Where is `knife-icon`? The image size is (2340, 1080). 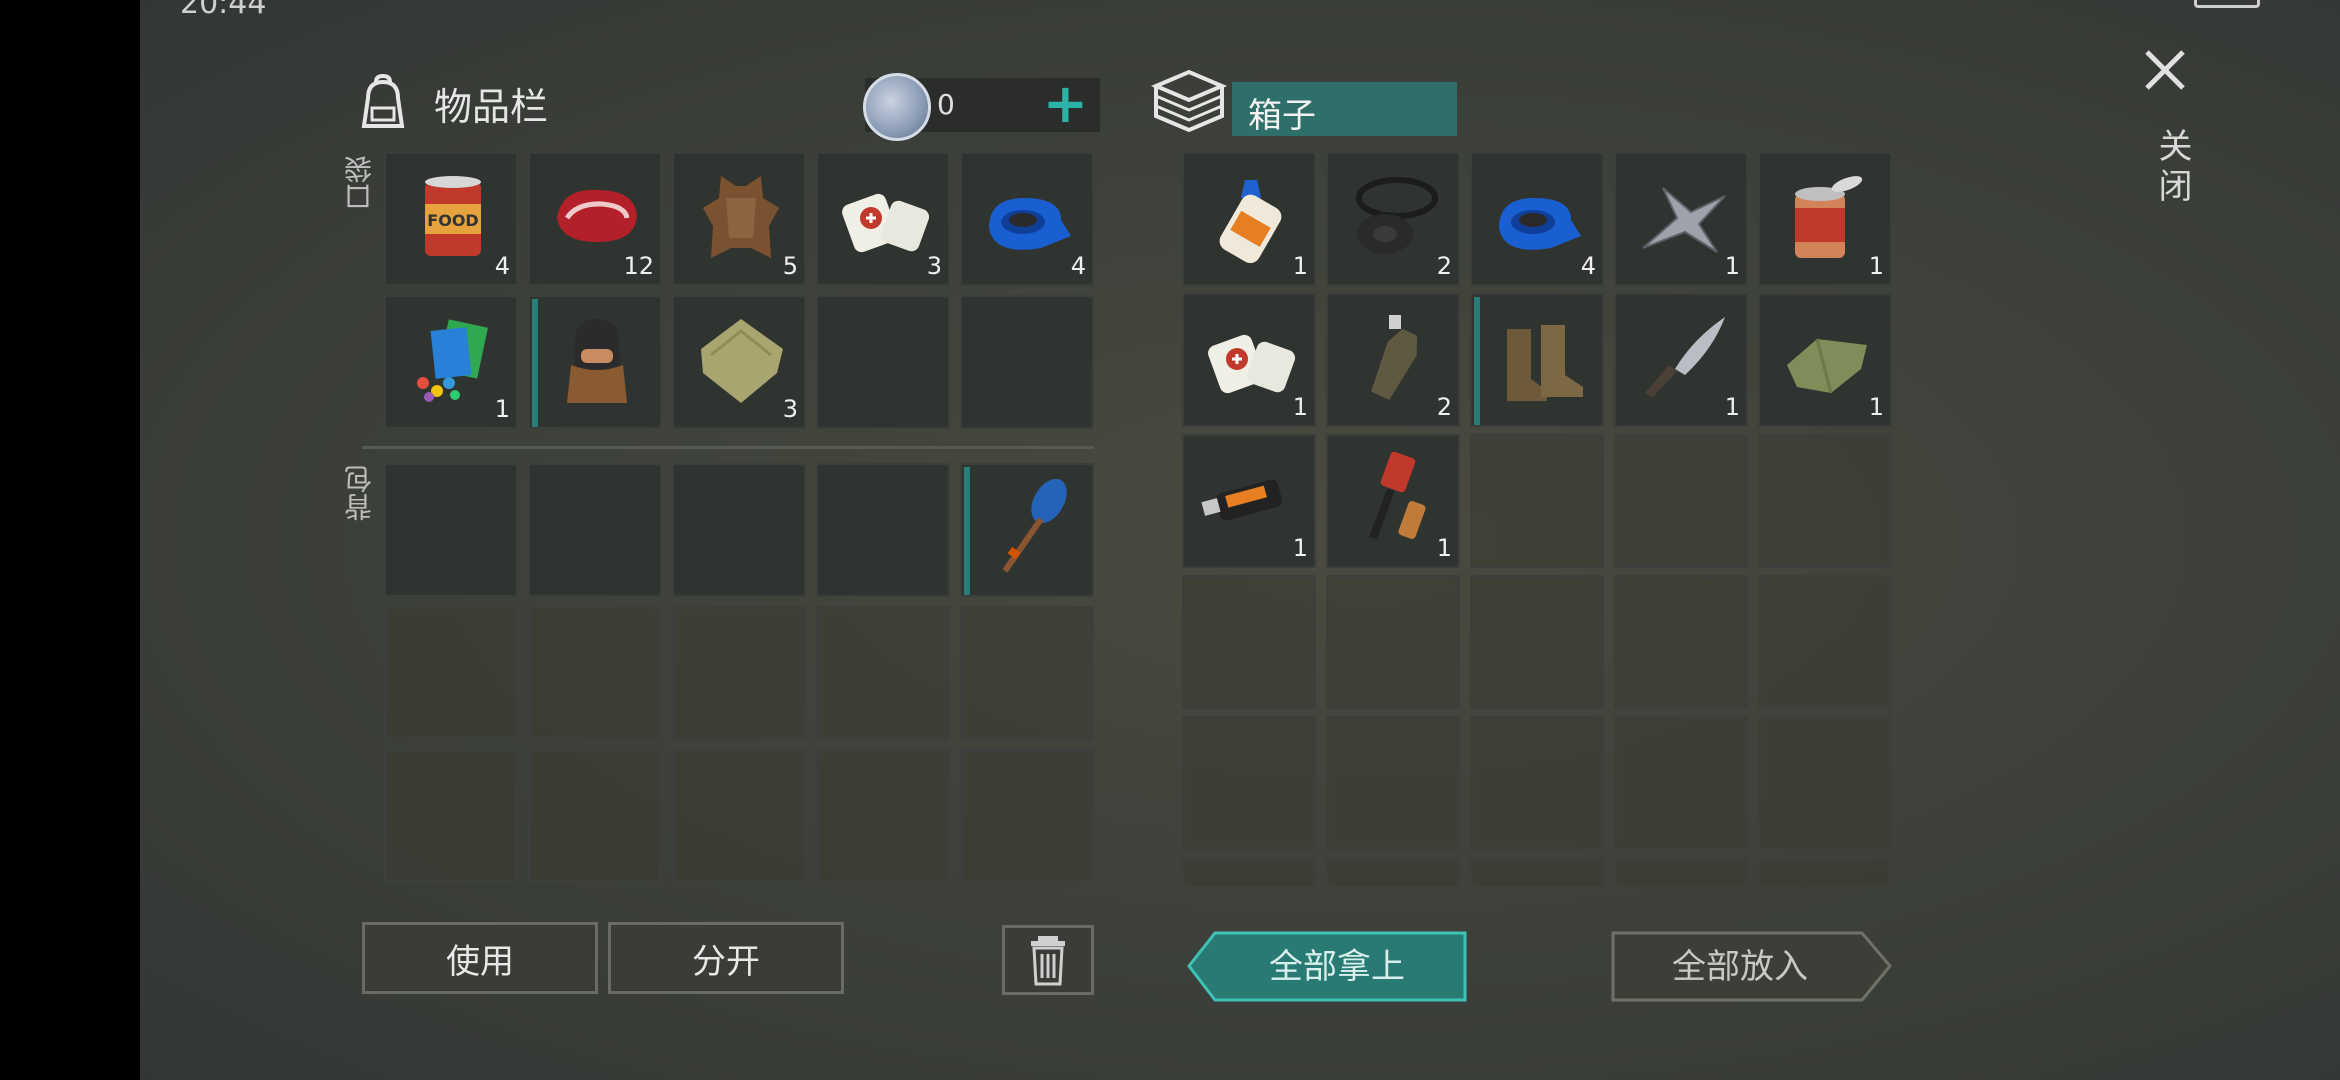 knife-icon is located at coordinates (1685, 357).